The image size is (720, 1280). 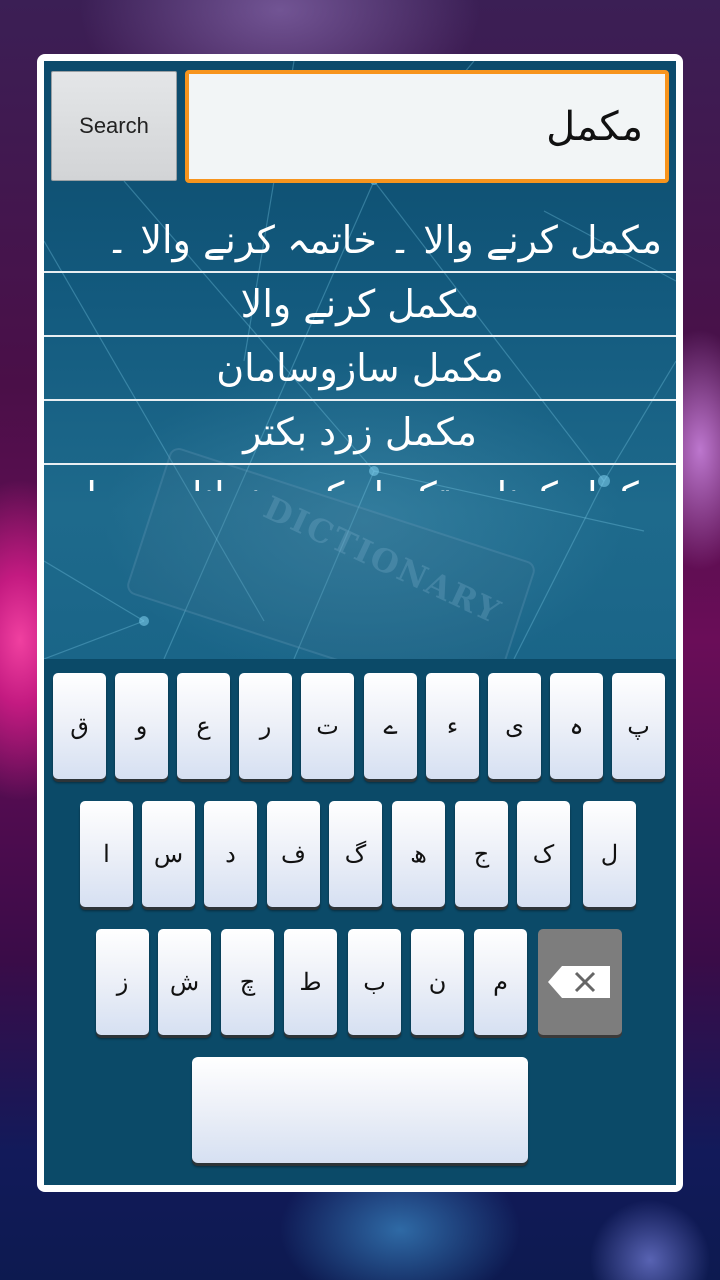 I want to click on result-item: مکمل سازوسامان, so click(x=360, y=369).